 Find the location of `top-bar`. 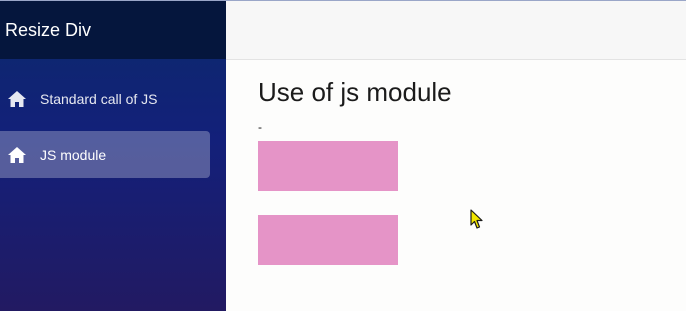

top-bar is located at coordinates (456, 30).